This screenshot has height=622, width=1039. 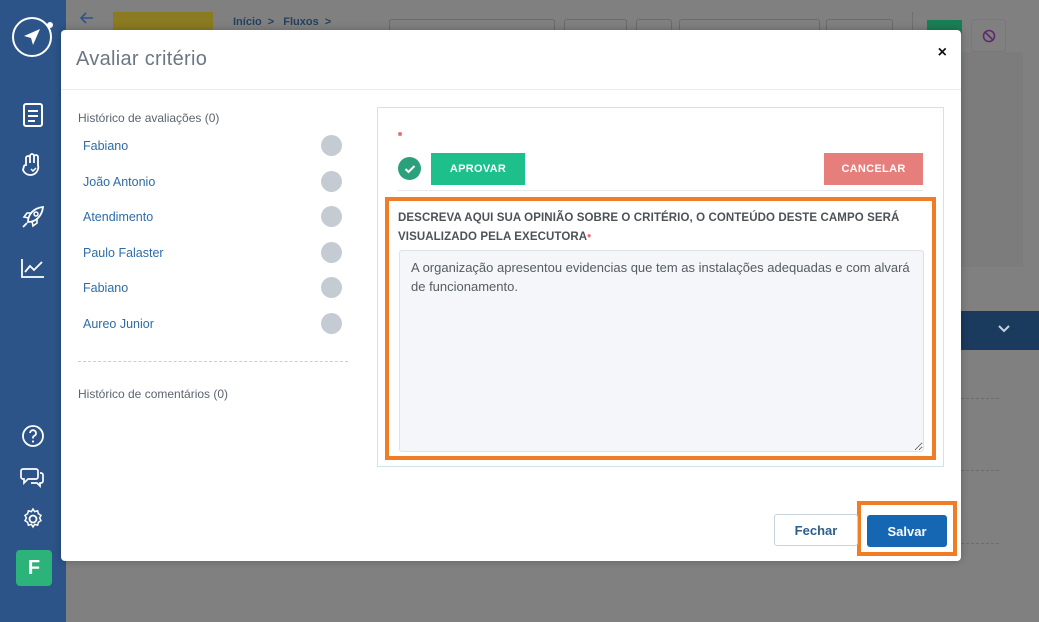 What do you see at coordinates (213, 331) in the screenshot?
I see `list-item: Aureo Junior` at bounding box center [213, 331].